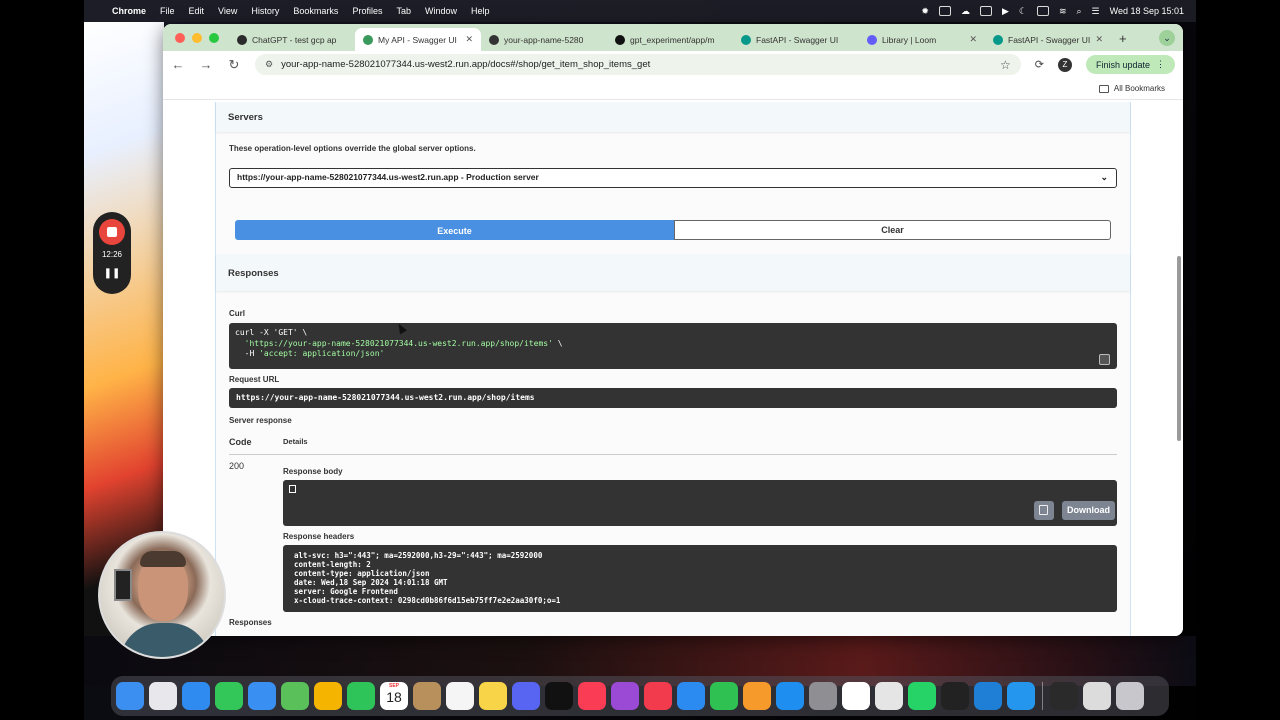 The width and height of the screenshot is (1280, 720). What do you see at coordinates (130, 696) in the screenshot?
I see `finder-icon` at bounding box center [130, 696].